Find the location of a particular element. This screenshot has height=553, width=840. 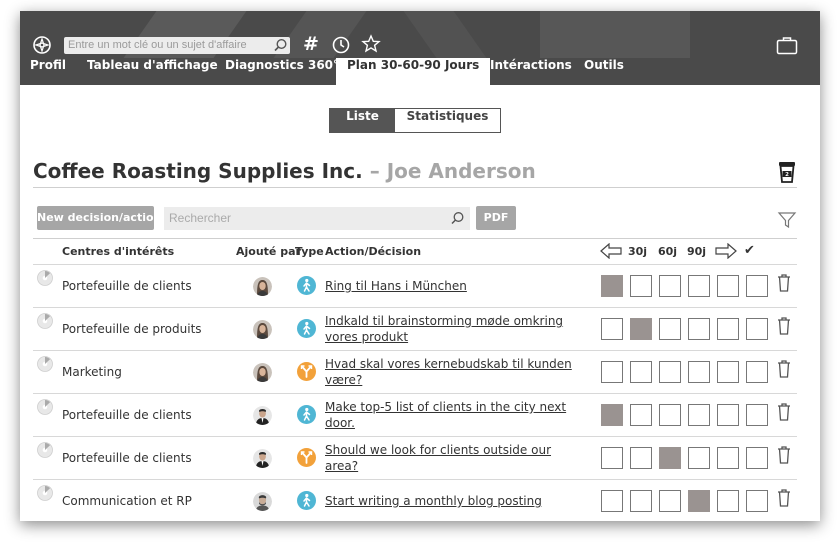

col-header-30j: 30j is located at coordinates (638, 251).